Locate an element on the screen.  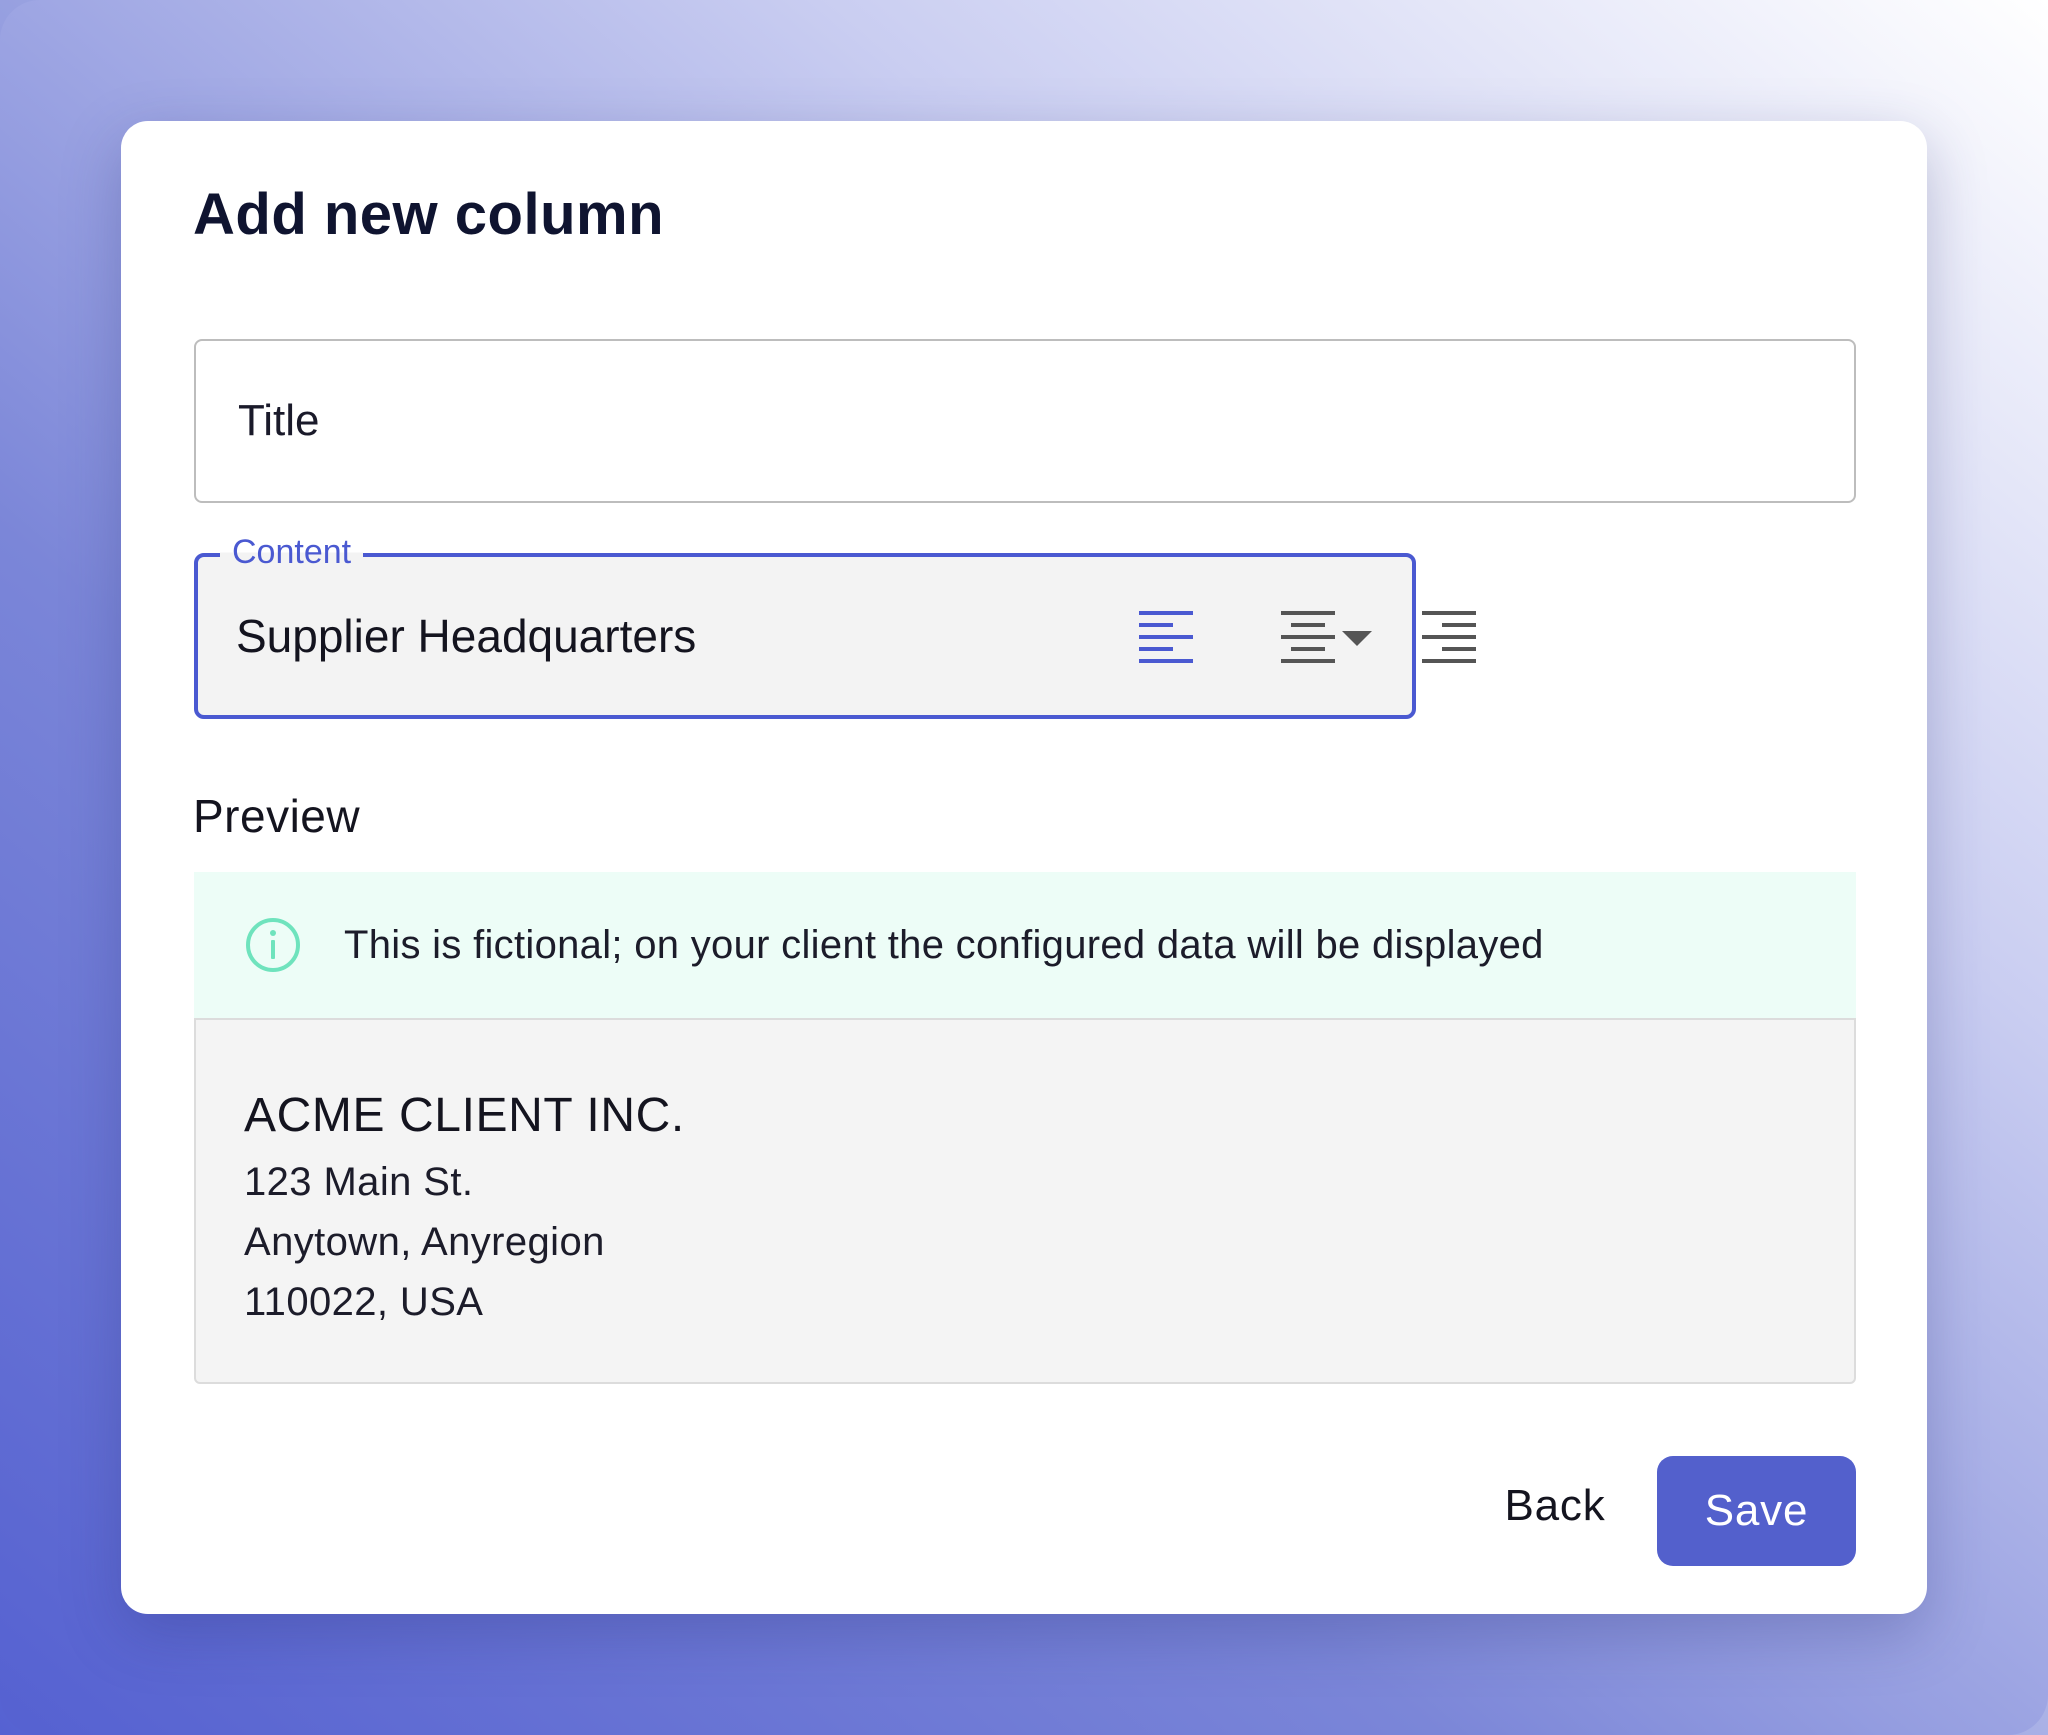
save-button: Save is located at coordinates (1756, 1511).